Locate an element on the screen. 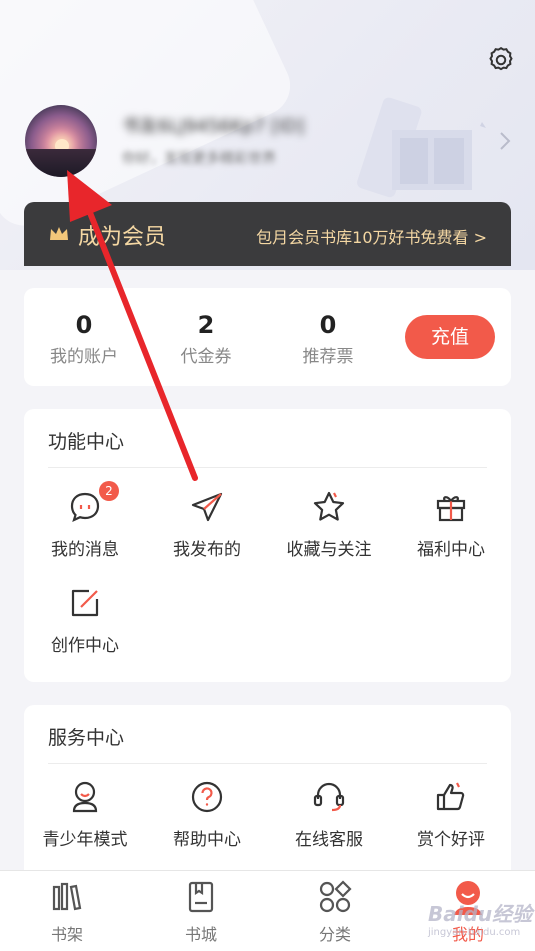 This screenshot has height=951, width=535. stat-account: 0 我的账户 is located at coordinates (84, 338).